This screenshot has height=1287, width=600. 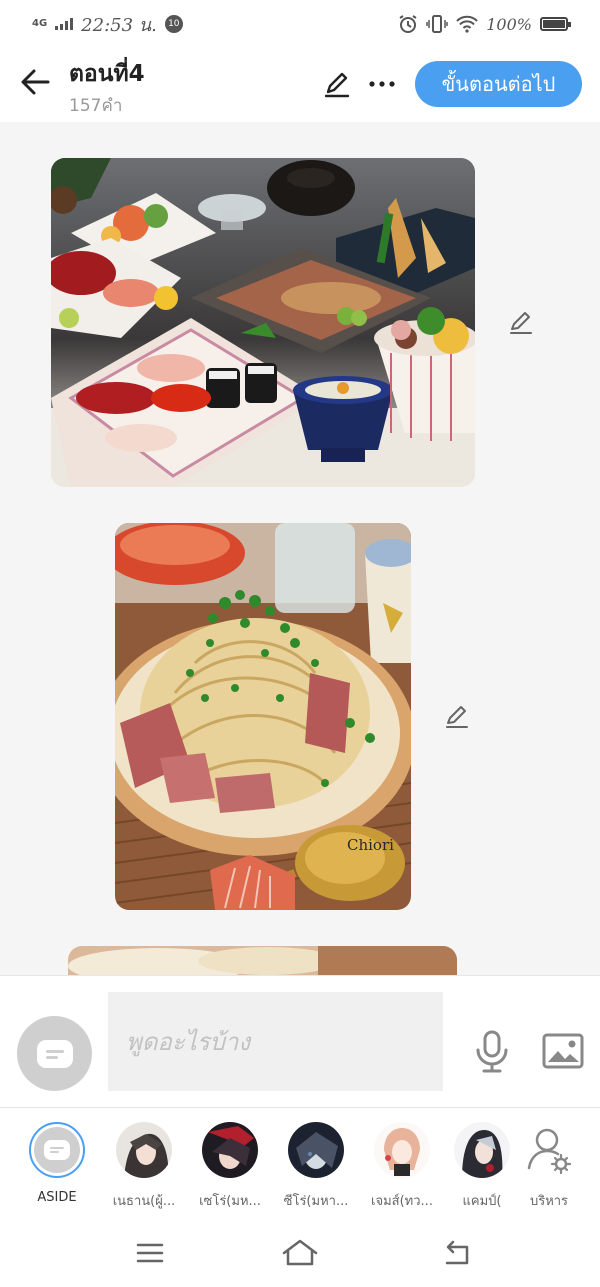 I want to click on wifi-icon, so click(x=467, y=24).